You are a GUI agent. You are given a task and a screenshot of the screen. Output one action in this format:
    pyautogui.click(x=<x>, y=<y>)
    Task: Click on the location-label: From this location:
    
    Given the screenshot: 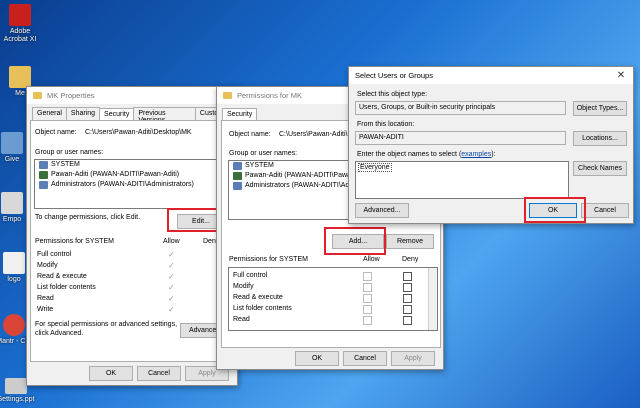 What is the action you would take?
    pyautogui.click(x=386, y=124)
    